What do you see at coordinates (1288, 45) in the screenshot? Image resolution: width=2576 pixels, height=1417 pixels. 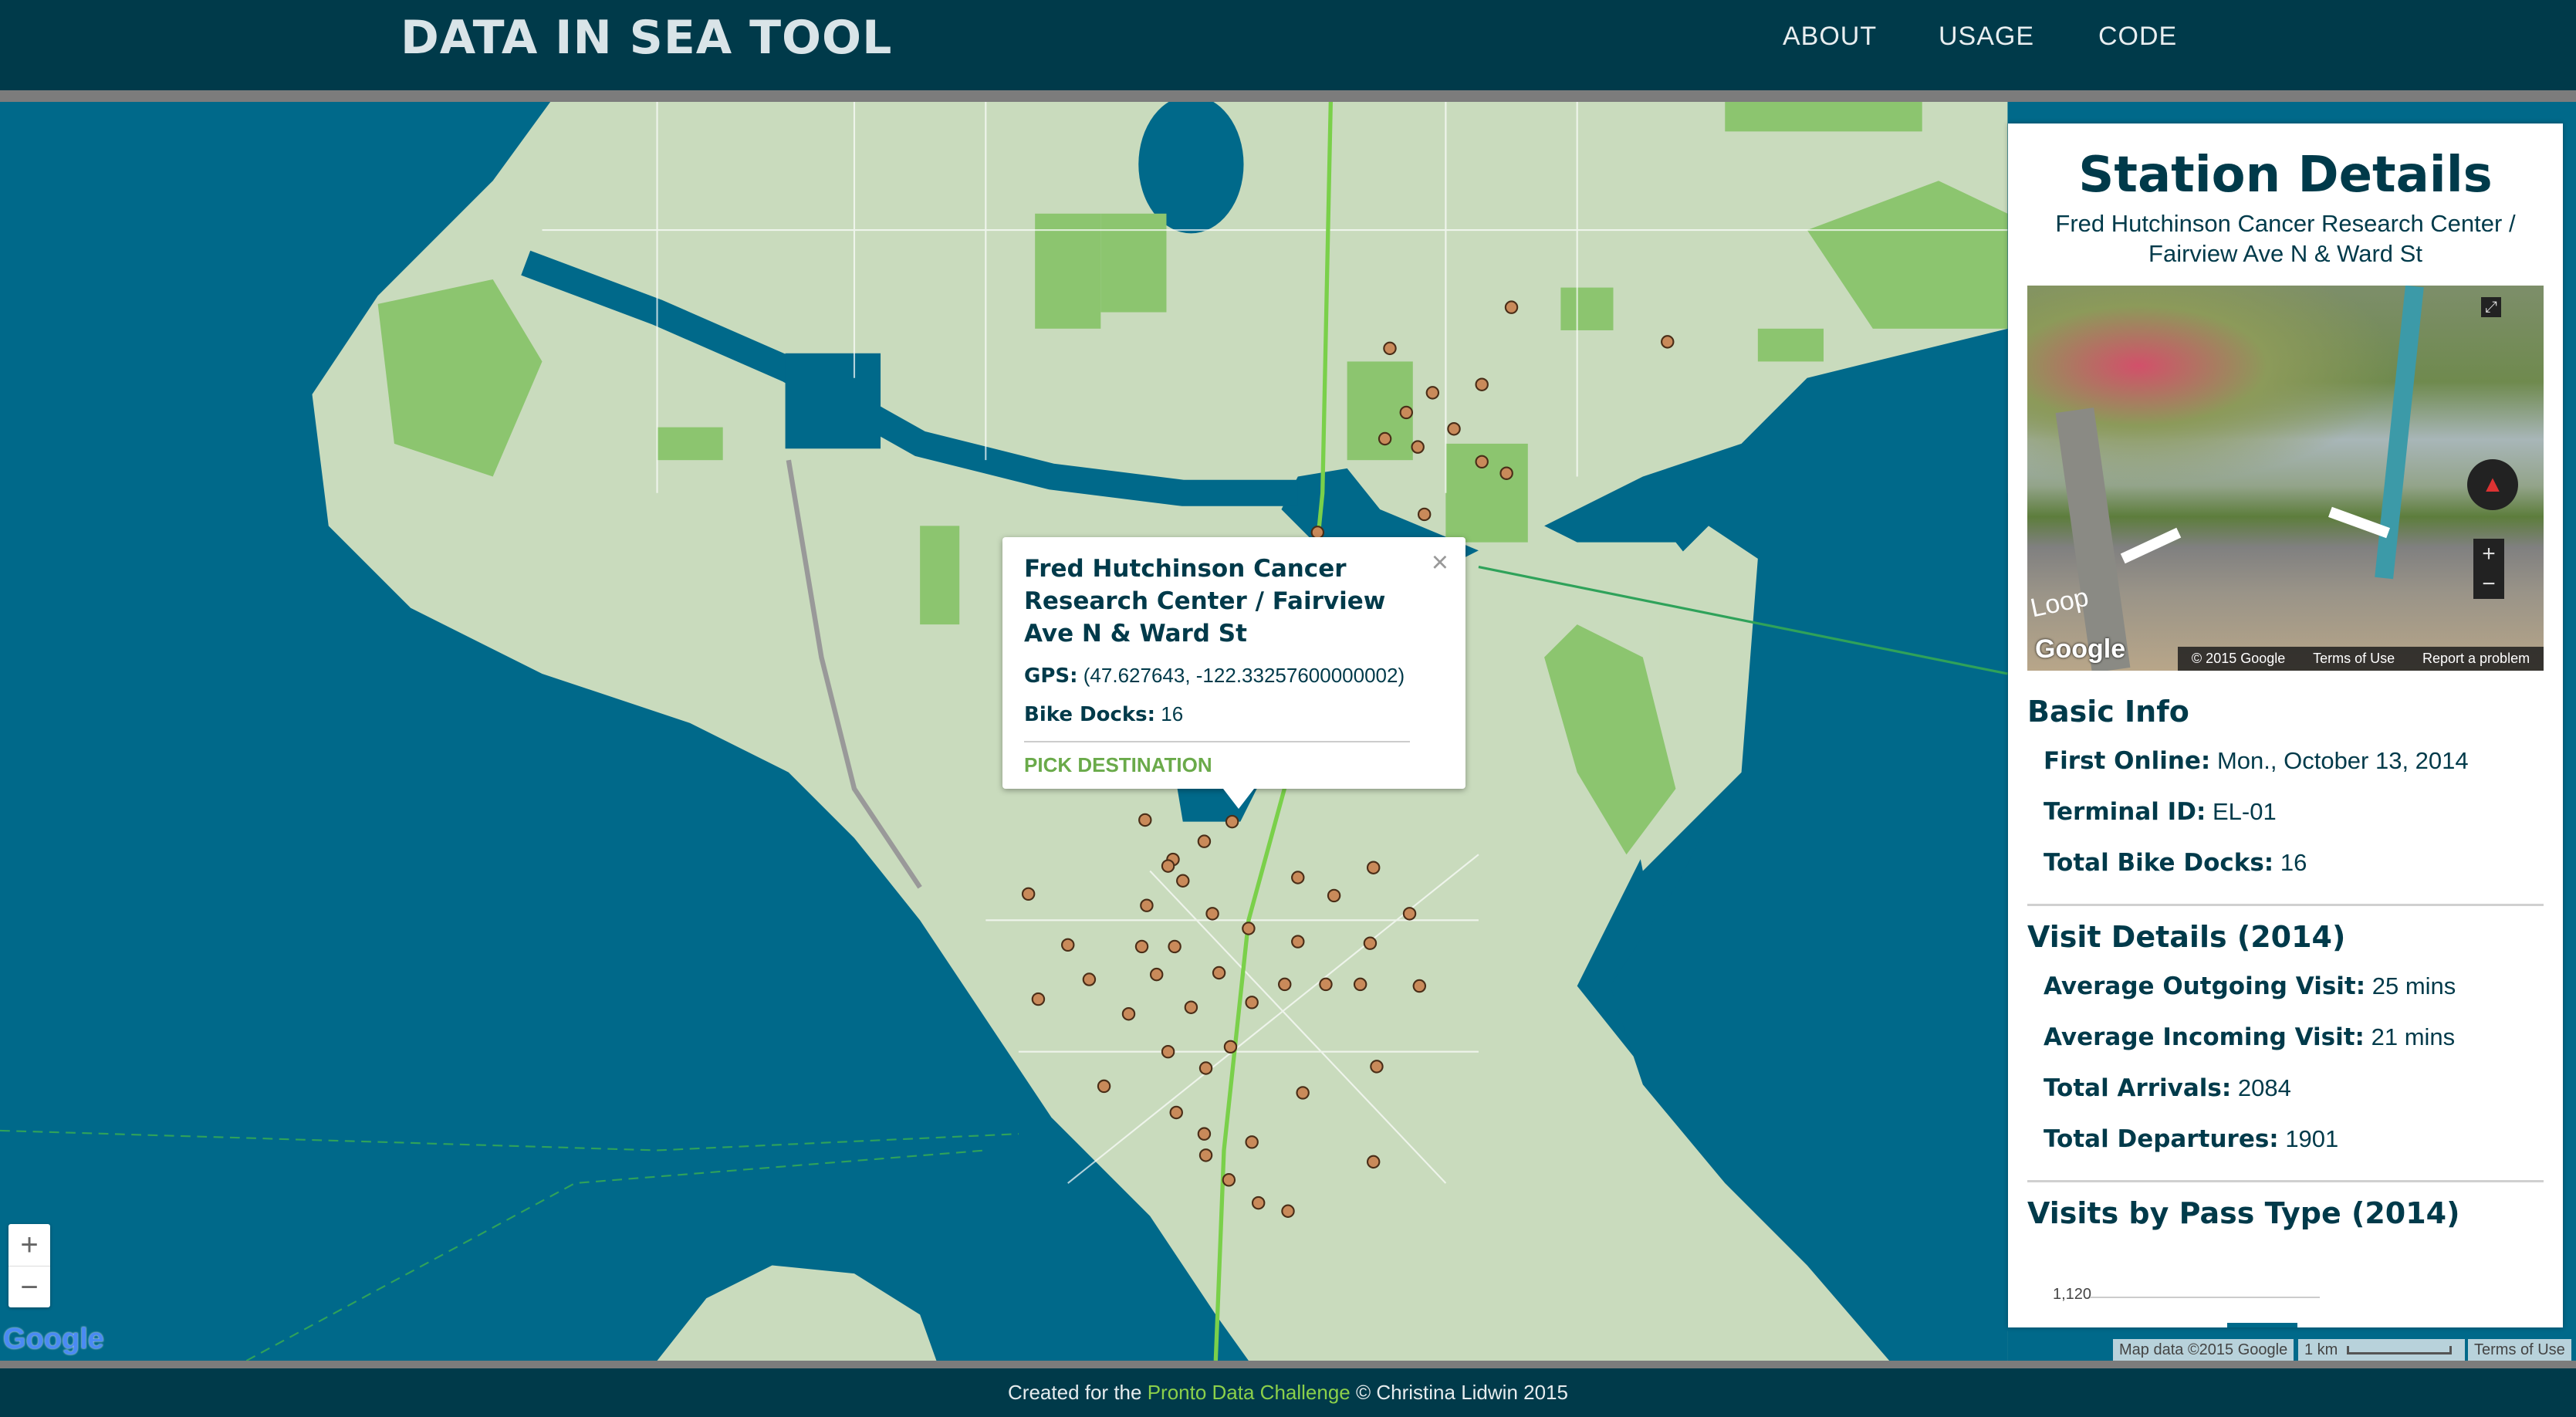 I see `header: DATA IN SEA TOOL ABOUT USAGE CODE` at bounding box center [1288, 45].